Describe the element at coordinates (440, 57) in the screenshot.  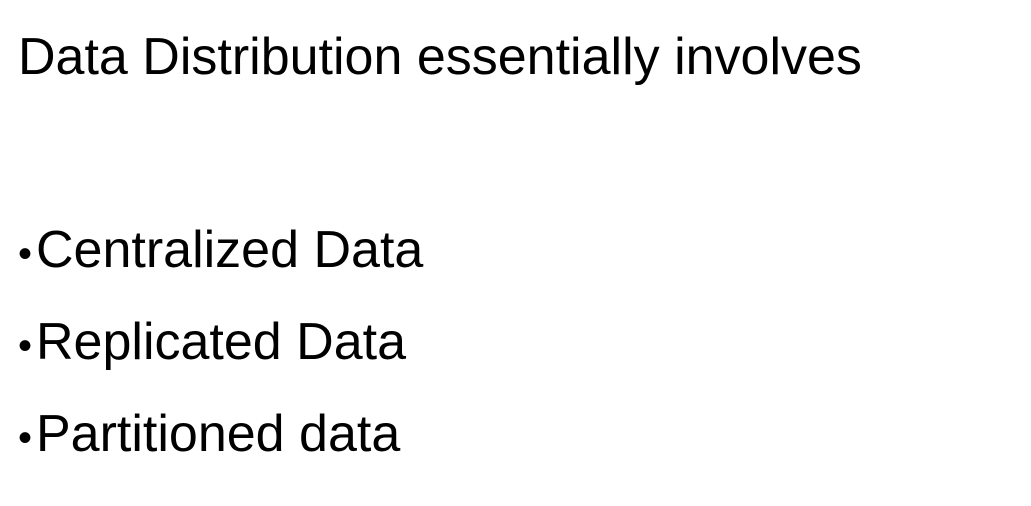
I see `slide-title: Data Distribution essentially involves` at that location.